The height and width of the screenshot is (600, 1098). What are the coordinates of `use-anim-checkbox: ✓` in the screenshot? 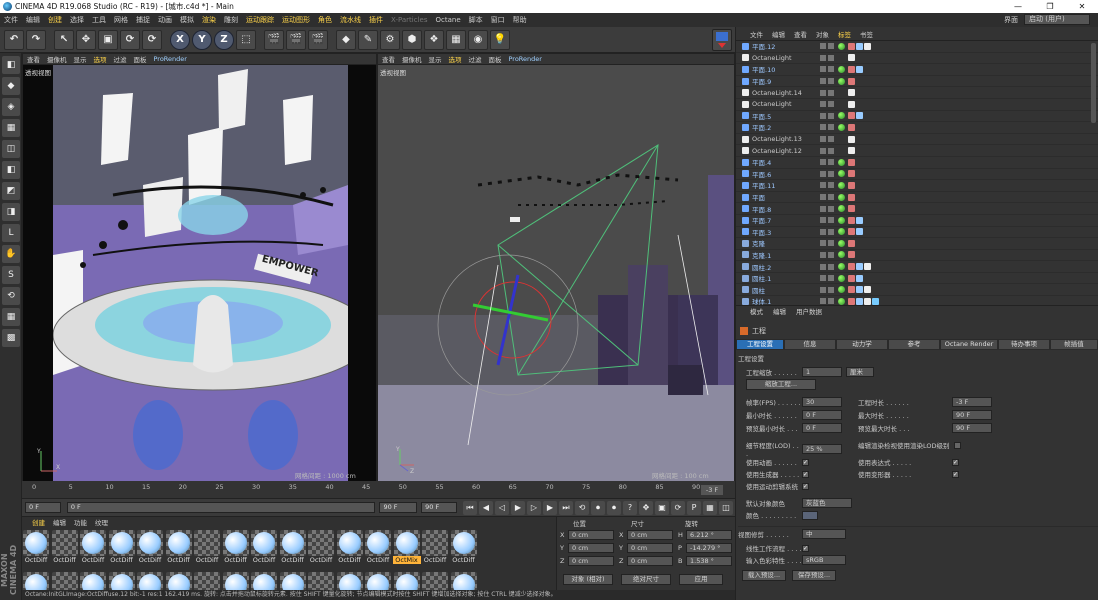 It's located at (805, 462).